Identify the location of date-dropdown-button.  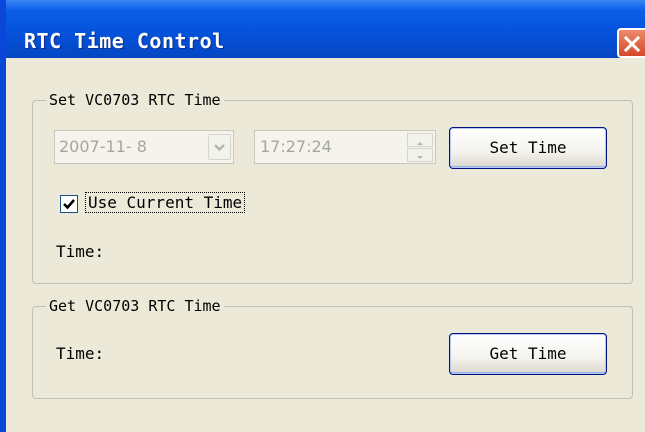
(219, 147).